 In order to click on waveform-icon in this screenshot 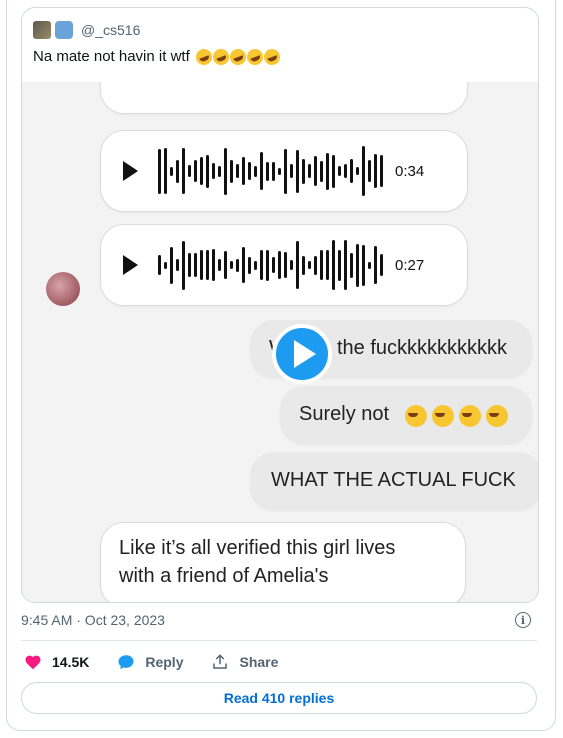, I will do `click(270, 171)`.